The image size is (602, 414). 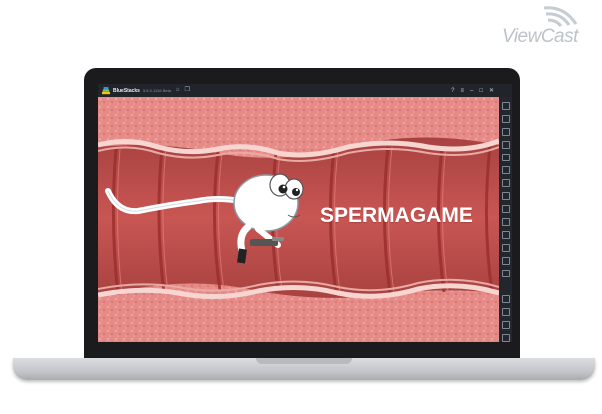 I want to click on watermark-text: ViewCast, so click(x=540, y=36).